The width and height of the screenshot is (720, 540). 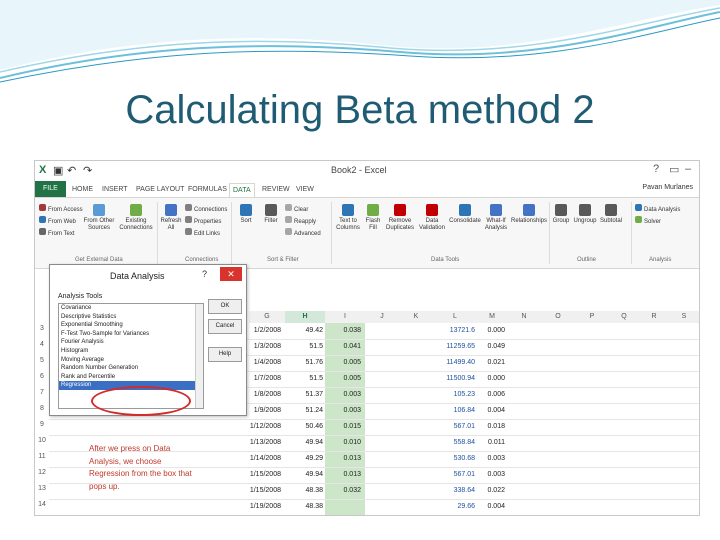 I want to click on data-analysis-button: Data Analysis, so click(x=657, y=209).